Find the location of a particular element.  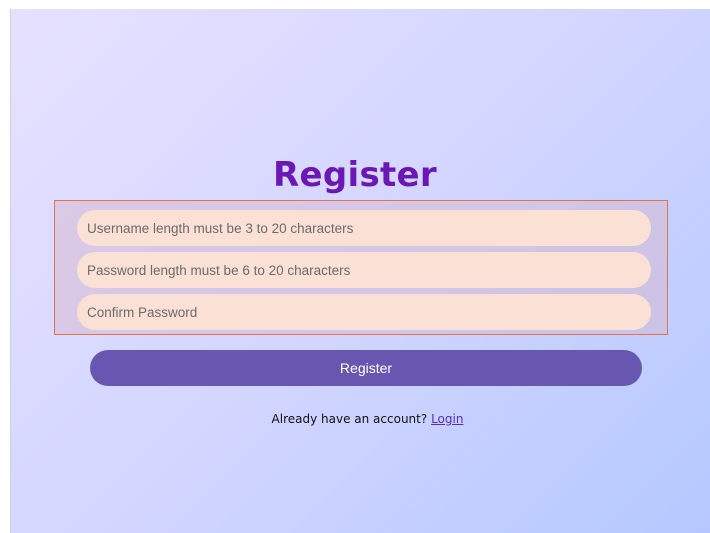

page-title: Register is located at coordinates (355, 174).